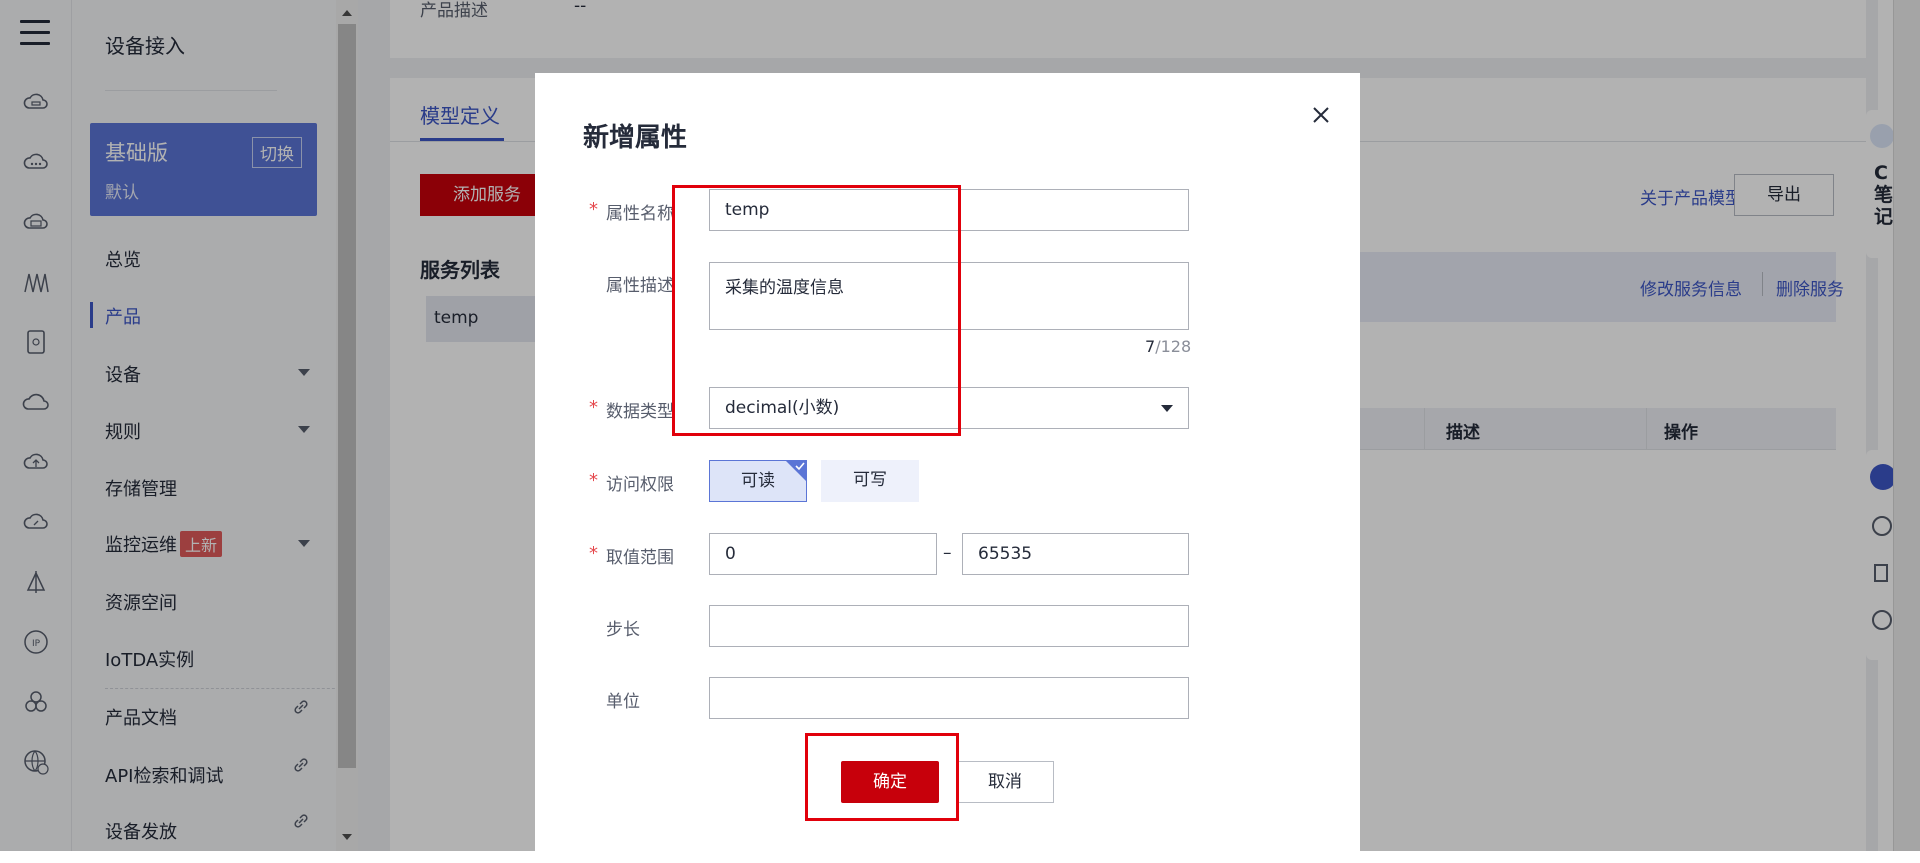 The width and height of the screenshot is (1920, 863). Describe the element at coordinates (623, 630) in the screenshot. I see `step-label: 步长` at that location.